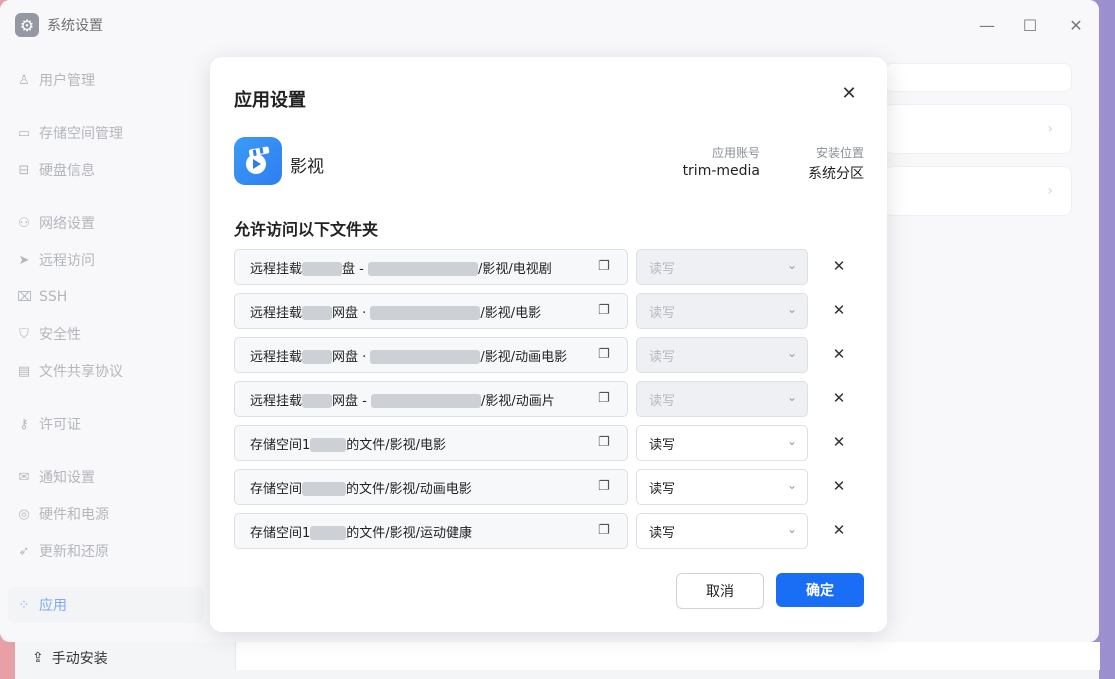 The height and width of the screenshot is (679, 1115). What do you see at coordinates (307, 167) in the screenshot?
I see `app-name: 影视` at bounding box center [307, 167].